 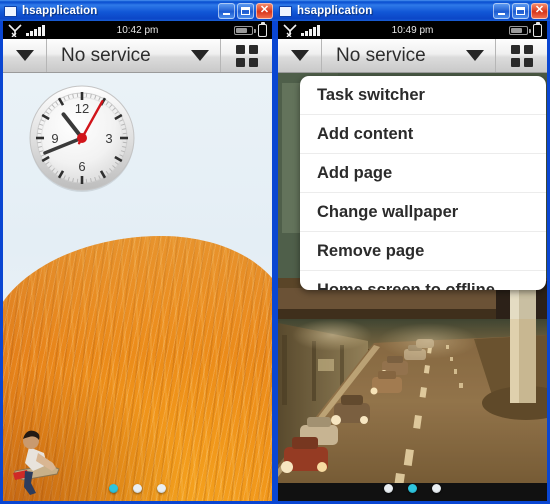 I want to click on menu-item-remove-page: Remove page, so click(x=423, y=251).